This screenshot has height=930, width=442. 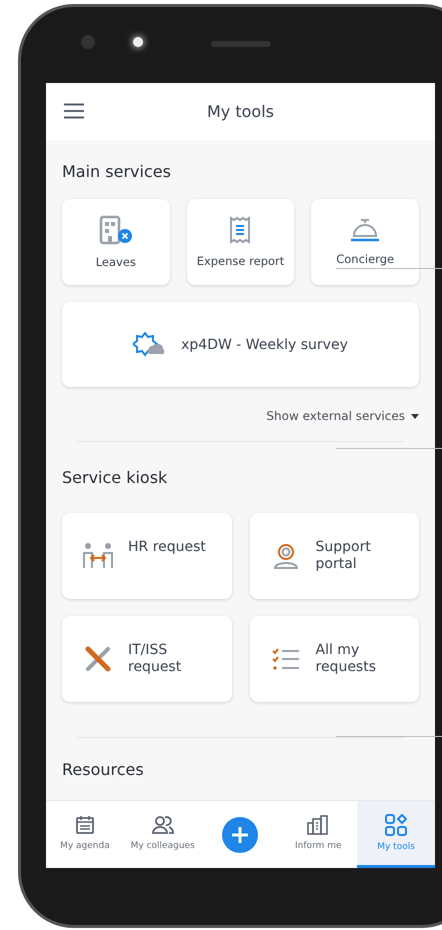 What do you see at coordinates (334, 556) in the screenshot?
I see `kiosk-tile: Support portal` at bounding box center [334, 556].